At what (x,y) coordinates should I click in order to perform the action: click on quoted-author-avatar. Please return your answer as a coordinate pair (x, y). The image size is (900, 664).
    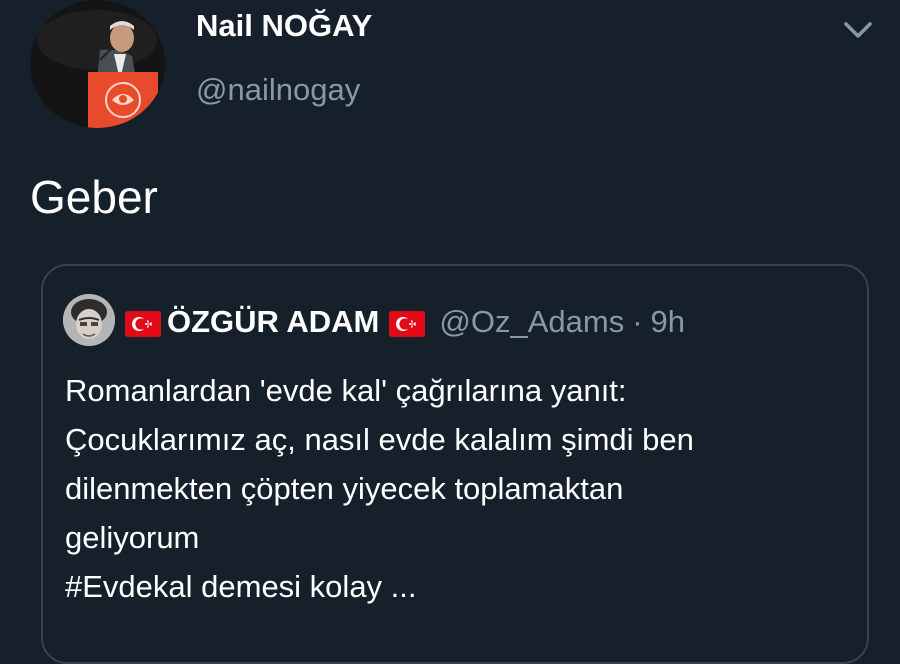
    Looking at the image, I should click on (89, 320).